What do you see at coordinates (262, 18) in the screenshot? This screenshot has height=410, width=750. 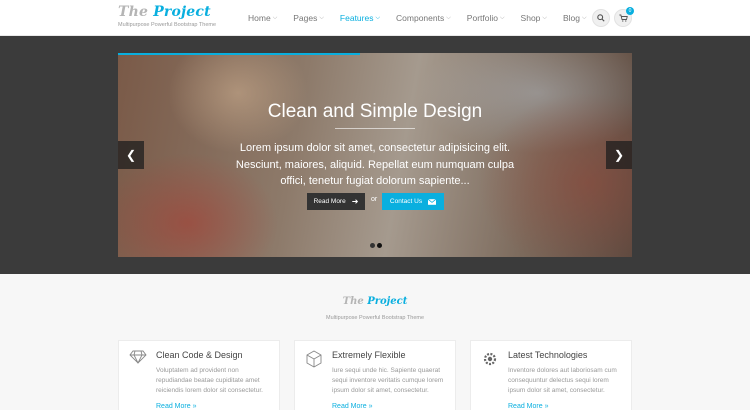 I see `nav-item-home: Home ⌵` at bounding box center [262, 18].